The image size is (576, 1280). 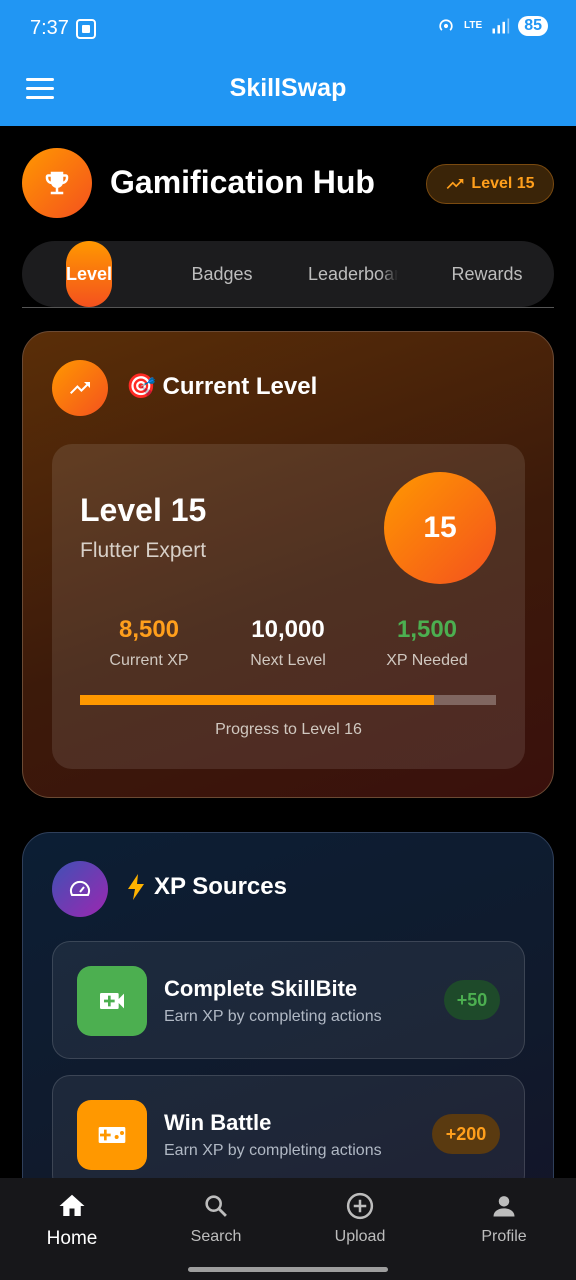 What do you see at coordinates (501, 26) in the screenshot?
I see `signal-icon` at bounding box center [501, 26].